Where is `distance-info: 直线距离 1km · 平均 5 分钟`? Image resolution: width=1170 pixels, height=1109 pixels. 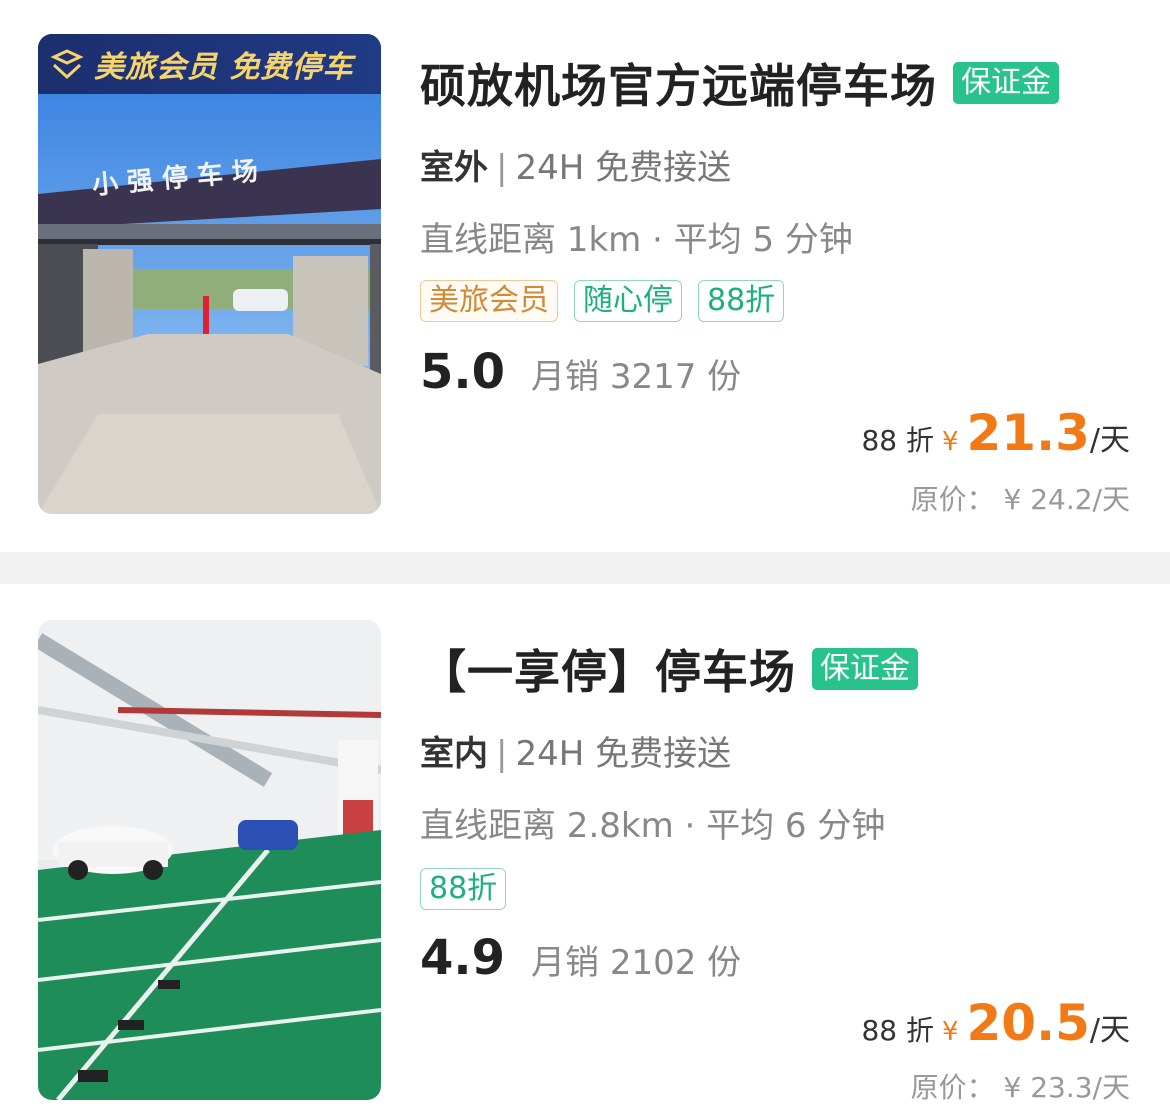
distance-info: 直线距离 1km · 平均 5 分钟 is located at coordinates (636, 240).